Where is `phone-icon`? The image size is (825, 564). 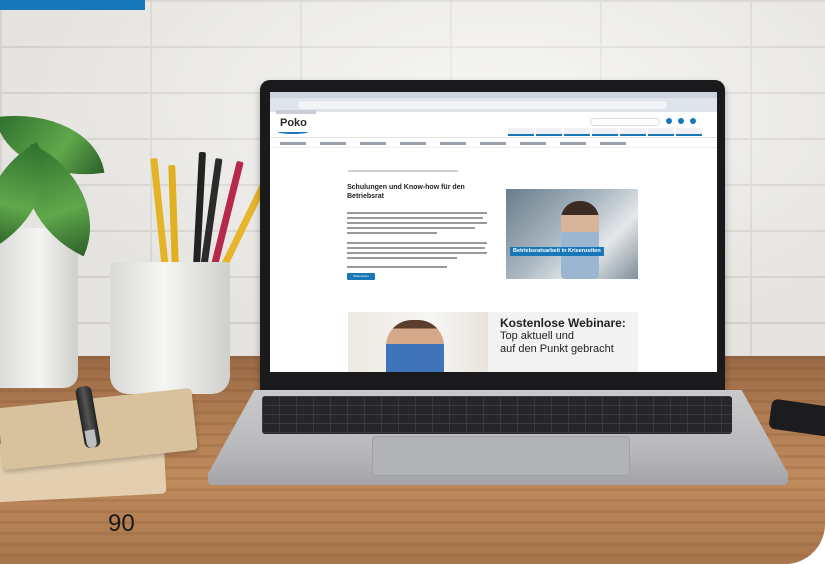 phone-icon is located at coordinates (669, 121).